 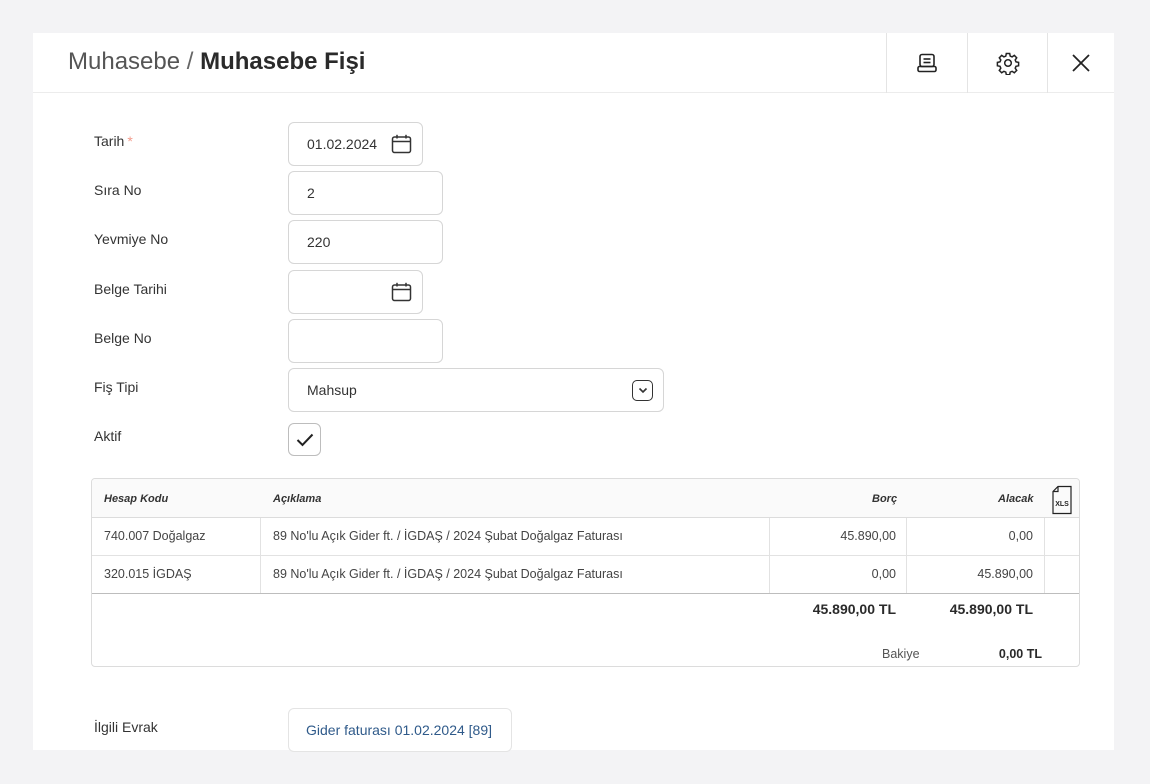 I want to click on fis-tipi-label: Fiş Tipi, so click(x=116, y=387).